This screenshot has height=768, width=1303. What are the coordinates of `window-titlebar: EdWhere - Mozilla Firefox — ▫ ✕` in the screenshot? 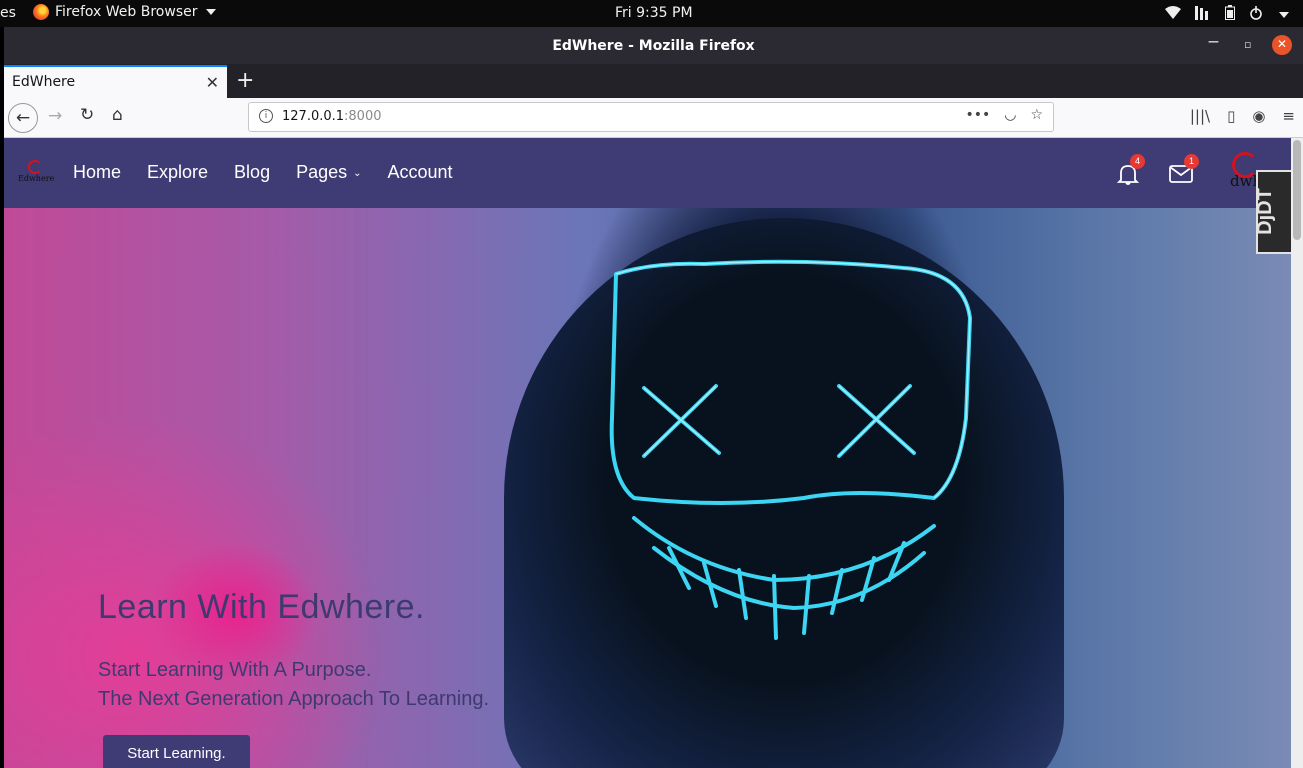 It's located at (653, 45).